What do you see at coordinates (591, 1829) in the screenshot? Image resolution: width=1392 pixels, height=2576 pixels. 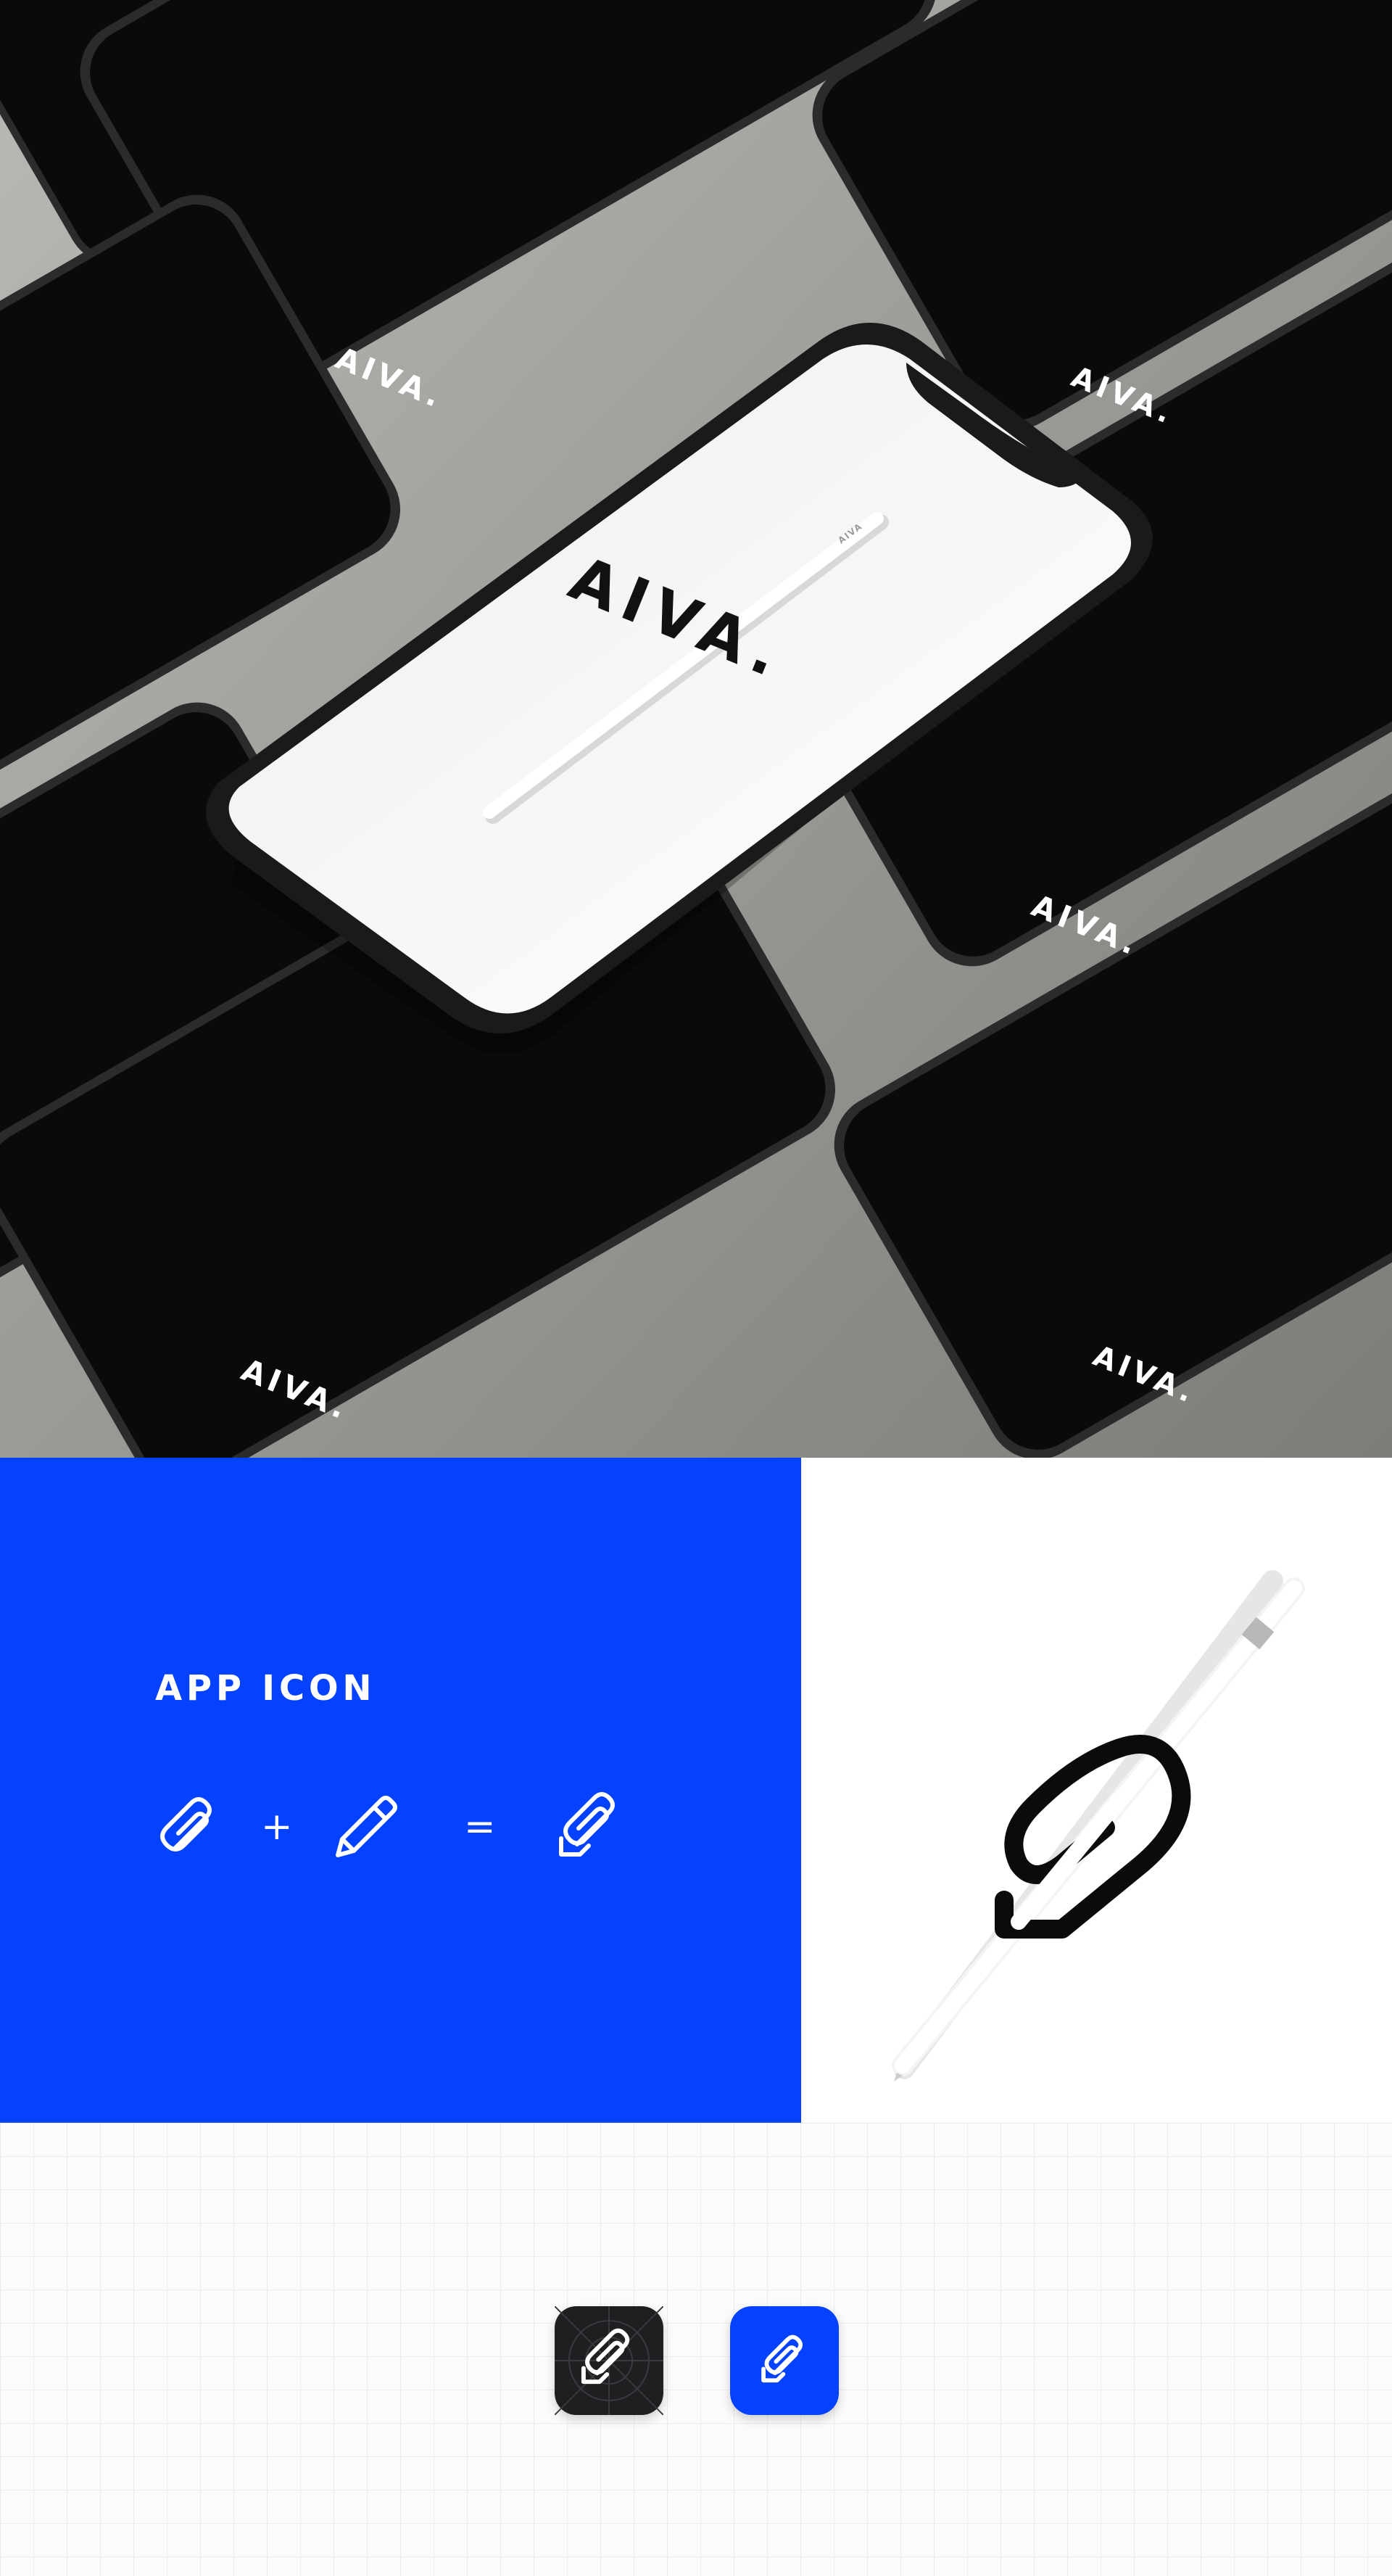 I see `combined-clip-pencil-icon` at bounding box center [591, 1829].